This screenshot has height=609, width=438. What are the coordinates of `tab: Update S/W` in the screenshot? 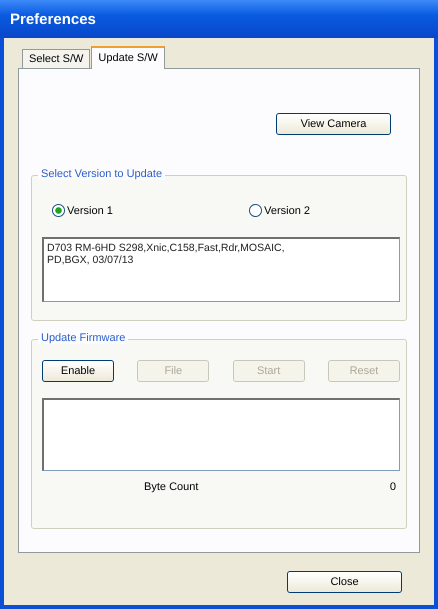 It's located at (128, 57).